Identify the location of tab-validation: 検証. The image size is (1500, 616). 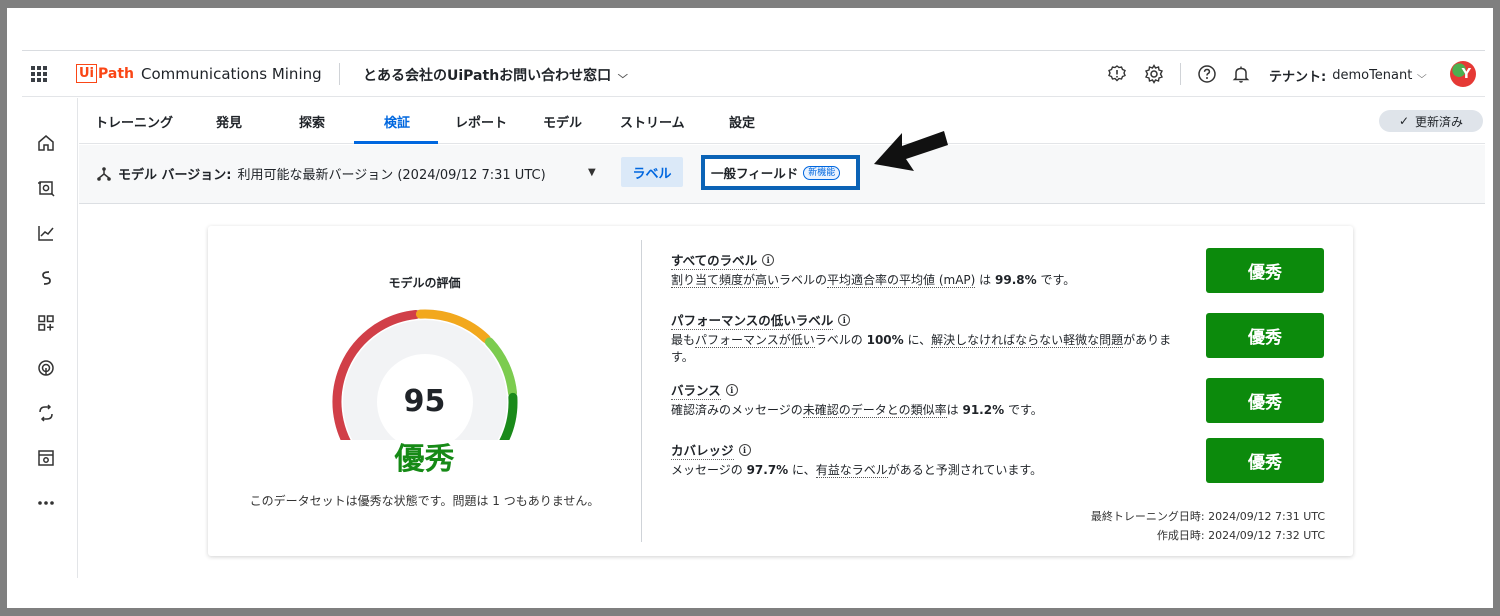
(397, 121).